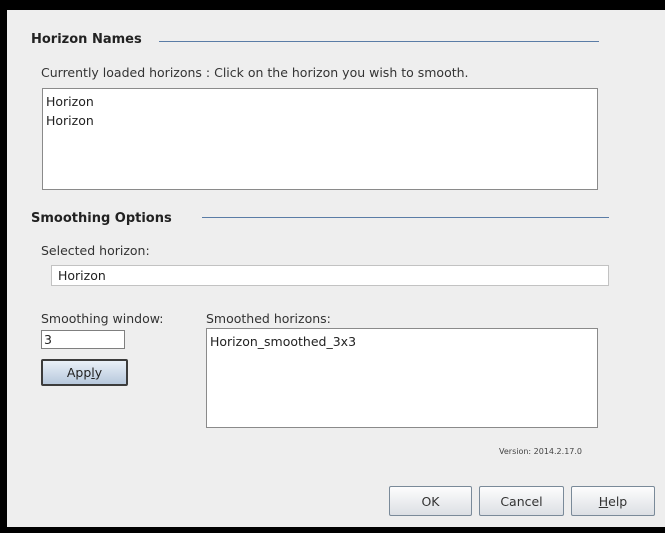  I want to click on help-button: Help, so click(613, 501).